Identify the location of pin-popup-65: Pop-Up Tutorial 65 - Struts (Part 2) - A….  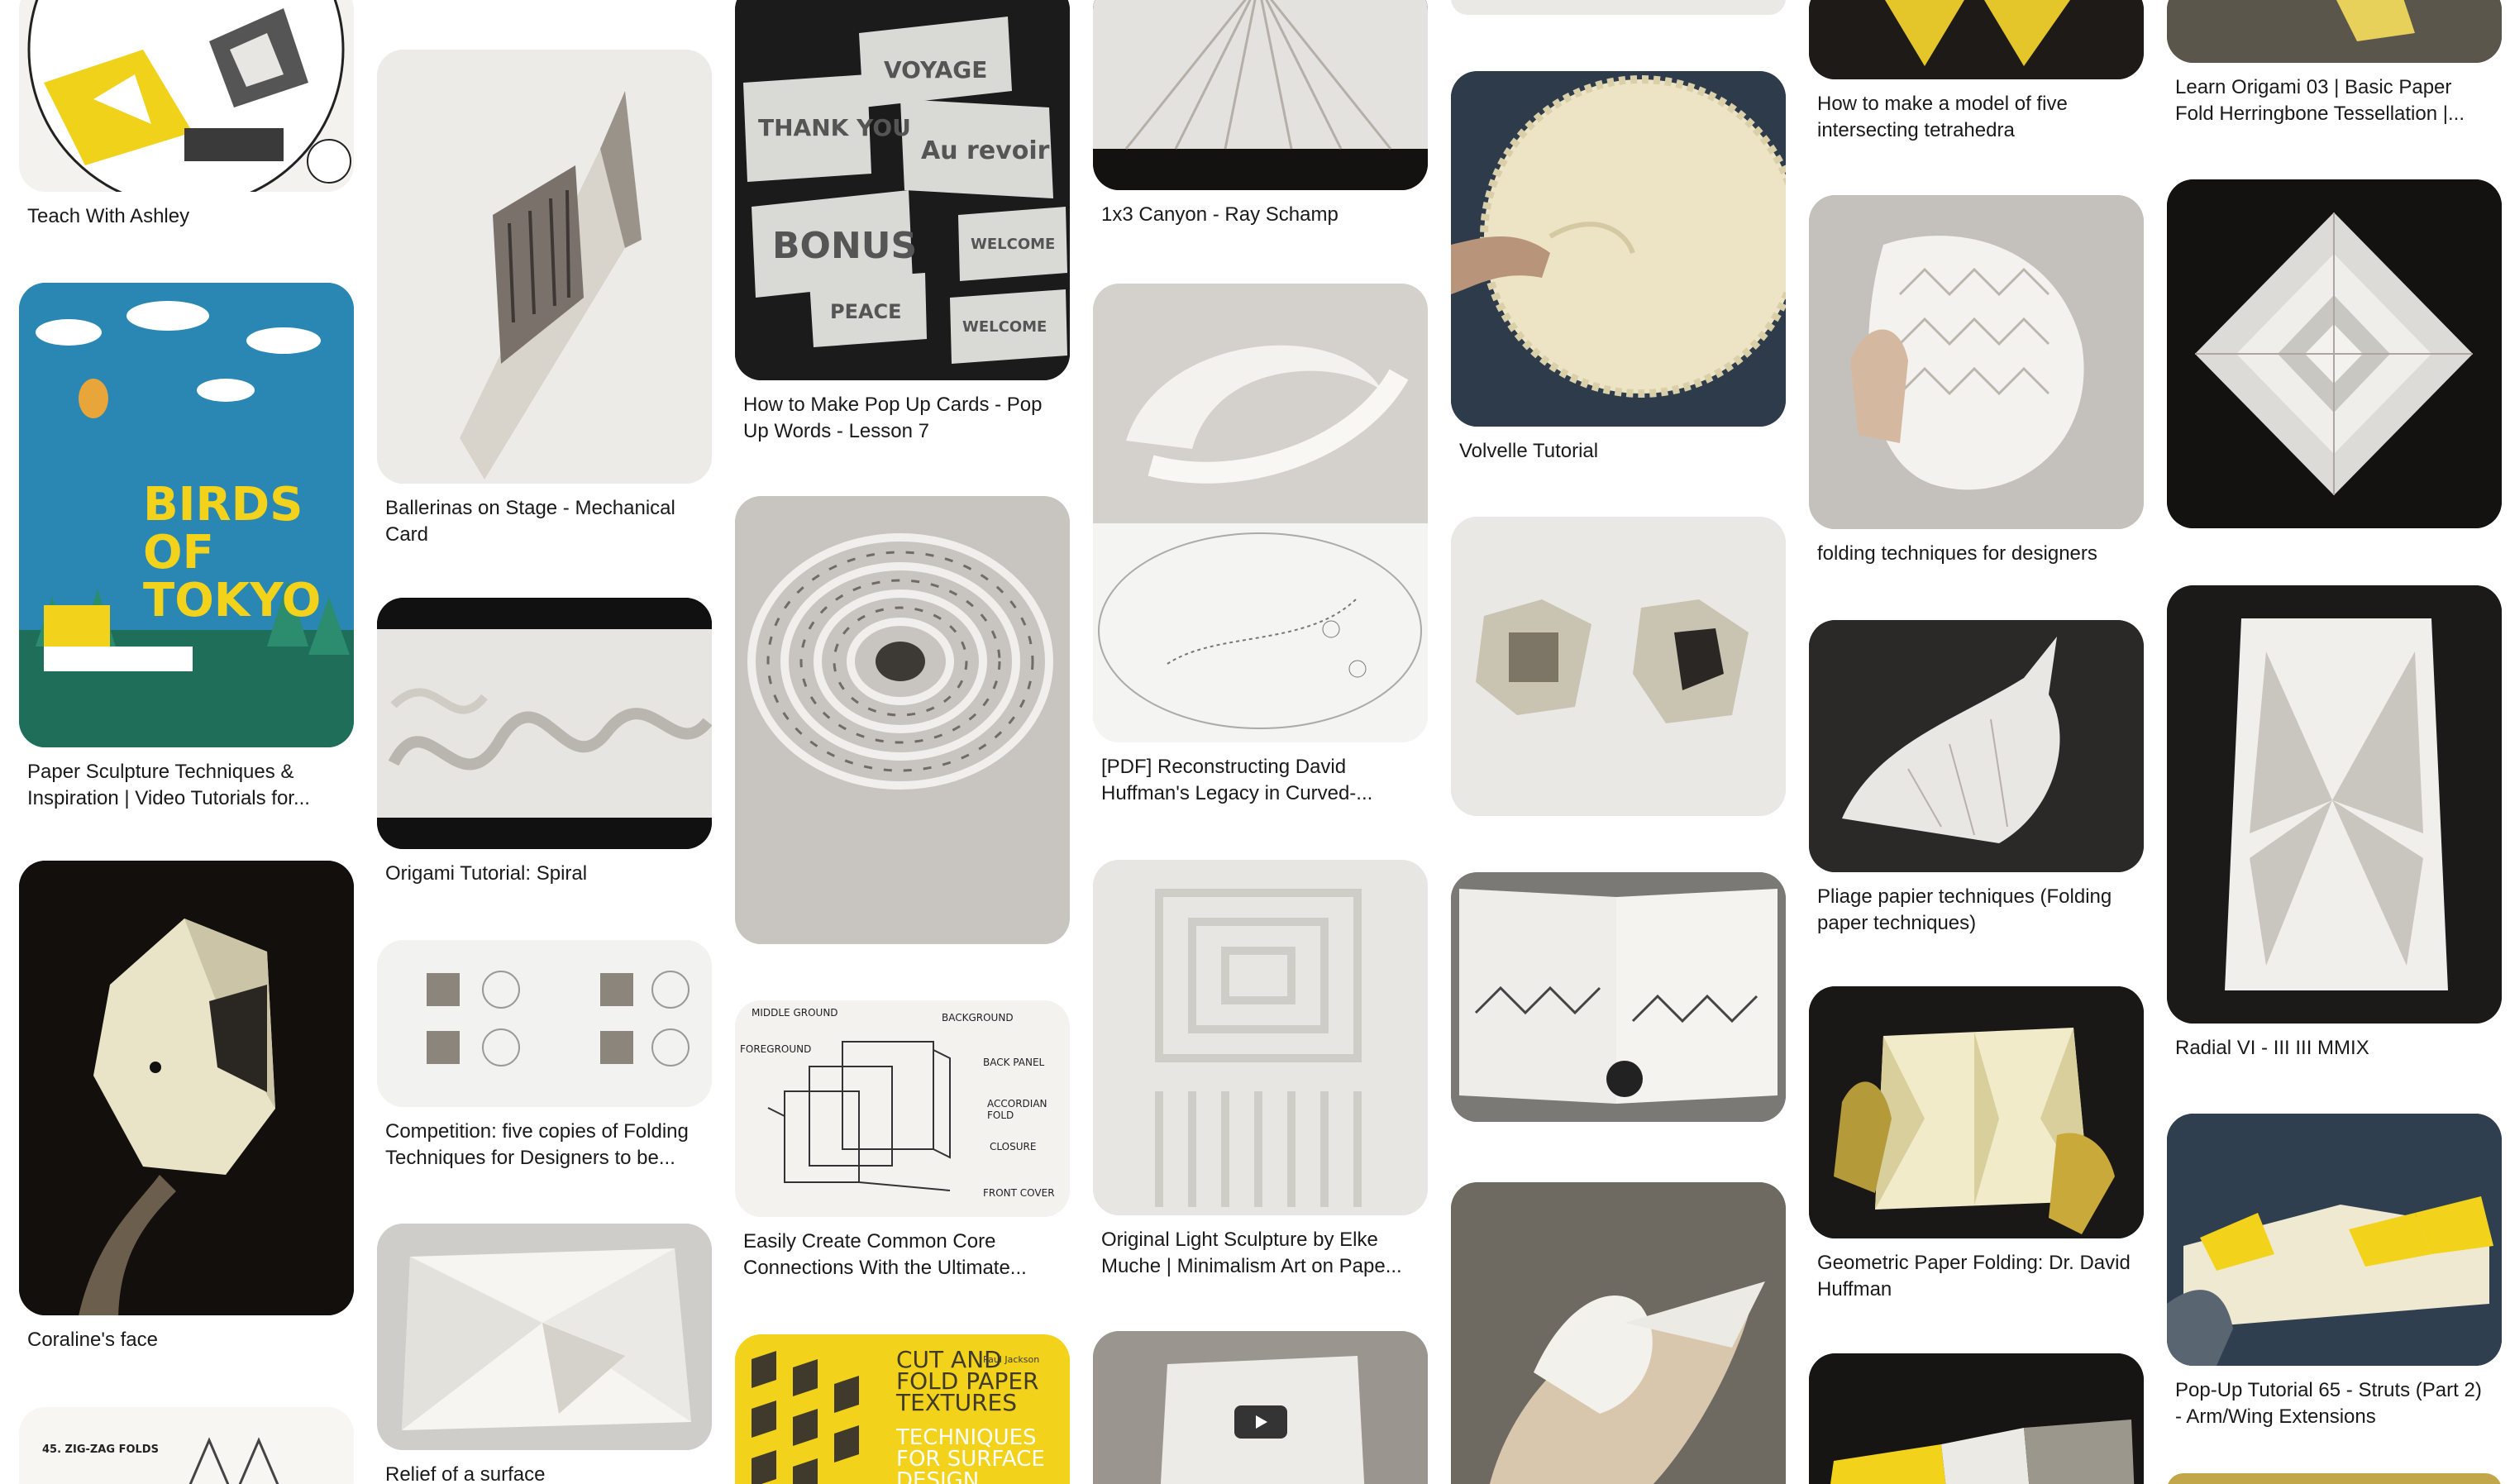
(2334, 1272).